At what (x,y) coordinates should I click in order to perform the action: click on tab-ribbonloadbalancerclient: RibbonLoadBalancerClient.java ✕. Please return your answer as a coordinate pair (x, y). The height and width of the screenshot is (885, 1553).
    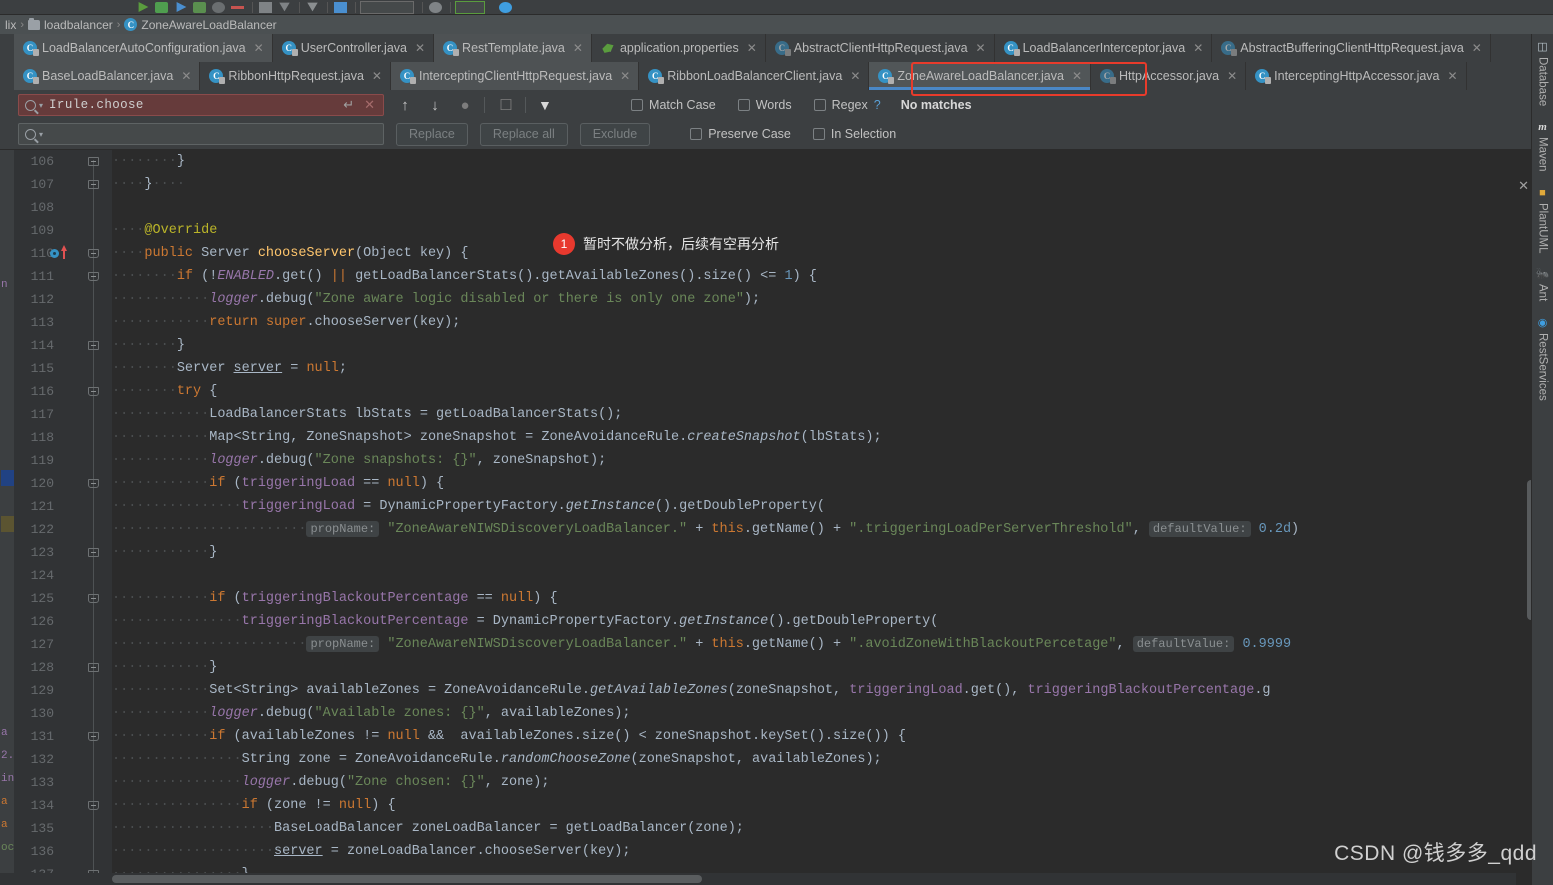
    Looking at the image, I should click on (754, 76).